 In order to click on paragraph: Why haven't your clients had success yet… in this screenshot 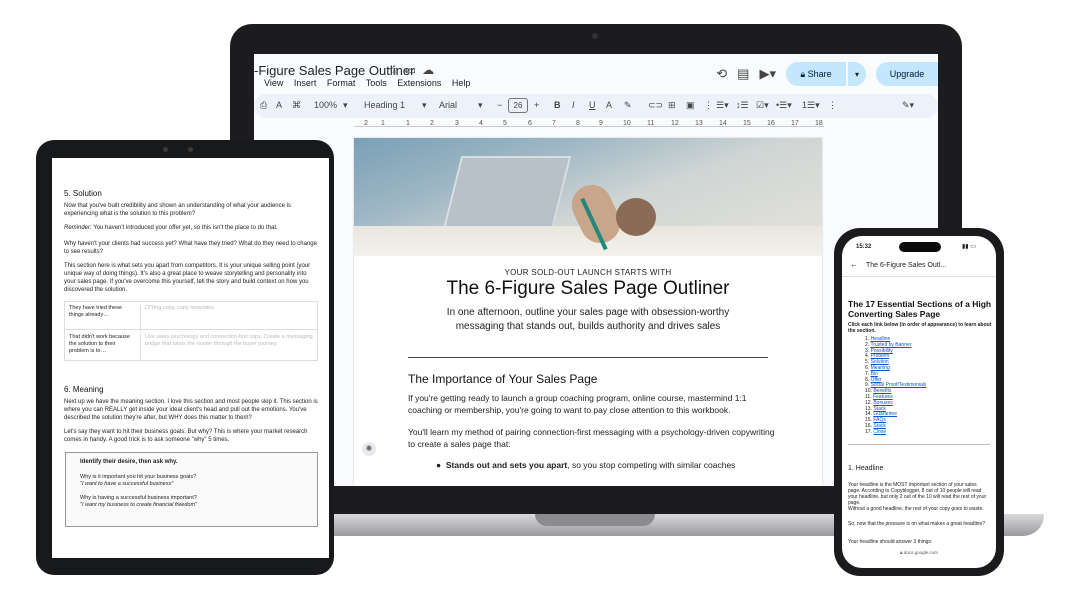, I will do `click(190, 248)`.